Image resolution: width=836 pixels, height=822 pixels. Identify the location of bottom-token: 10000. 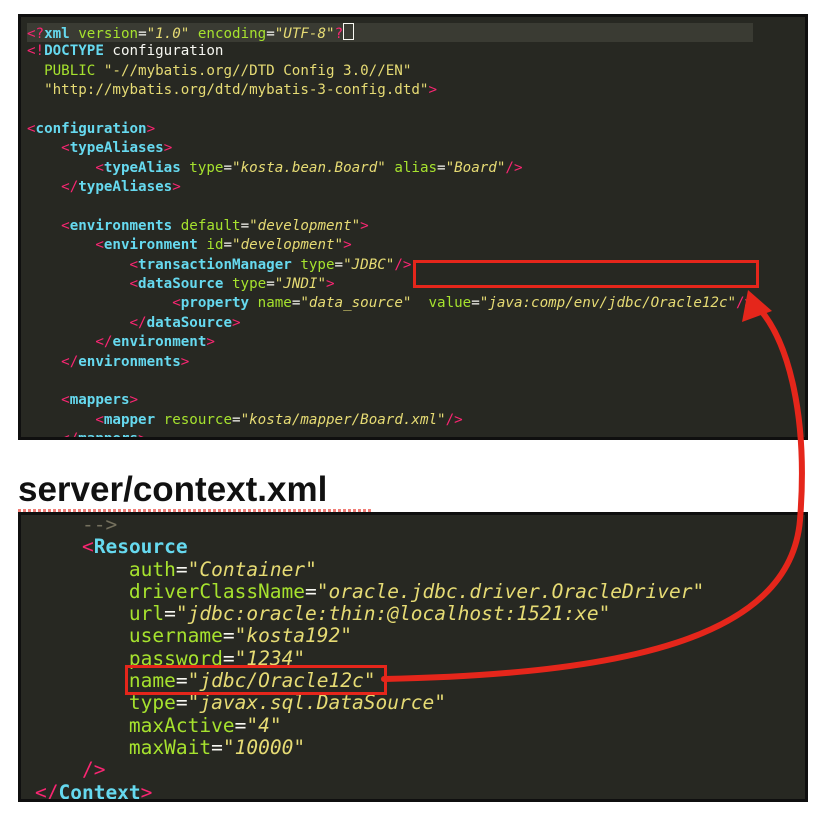
(264, 747).